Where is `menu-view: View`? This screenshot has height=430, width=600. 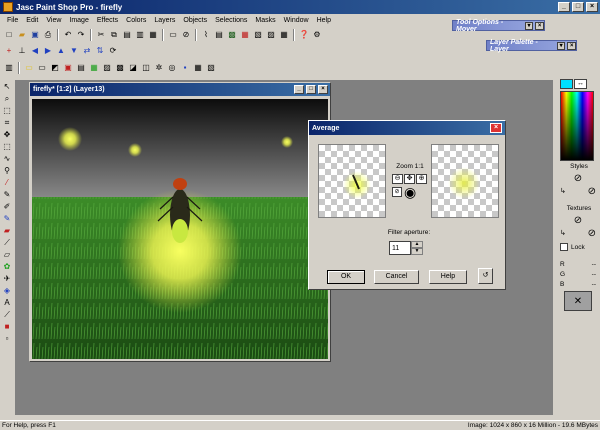 menu-view: View is located at coordinates (53, 20).